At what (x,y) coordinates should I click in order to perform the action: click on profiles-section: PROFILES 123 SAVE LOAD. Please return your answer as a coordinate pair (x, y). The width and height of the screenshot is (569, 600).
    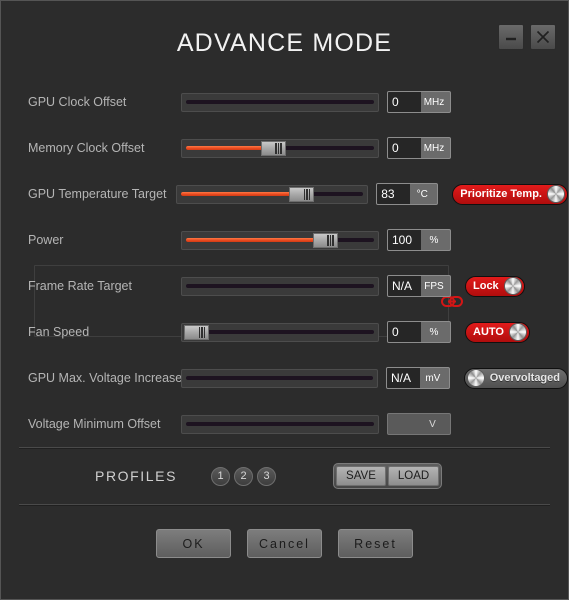
    Looking at the image, I should click on (284, 476).